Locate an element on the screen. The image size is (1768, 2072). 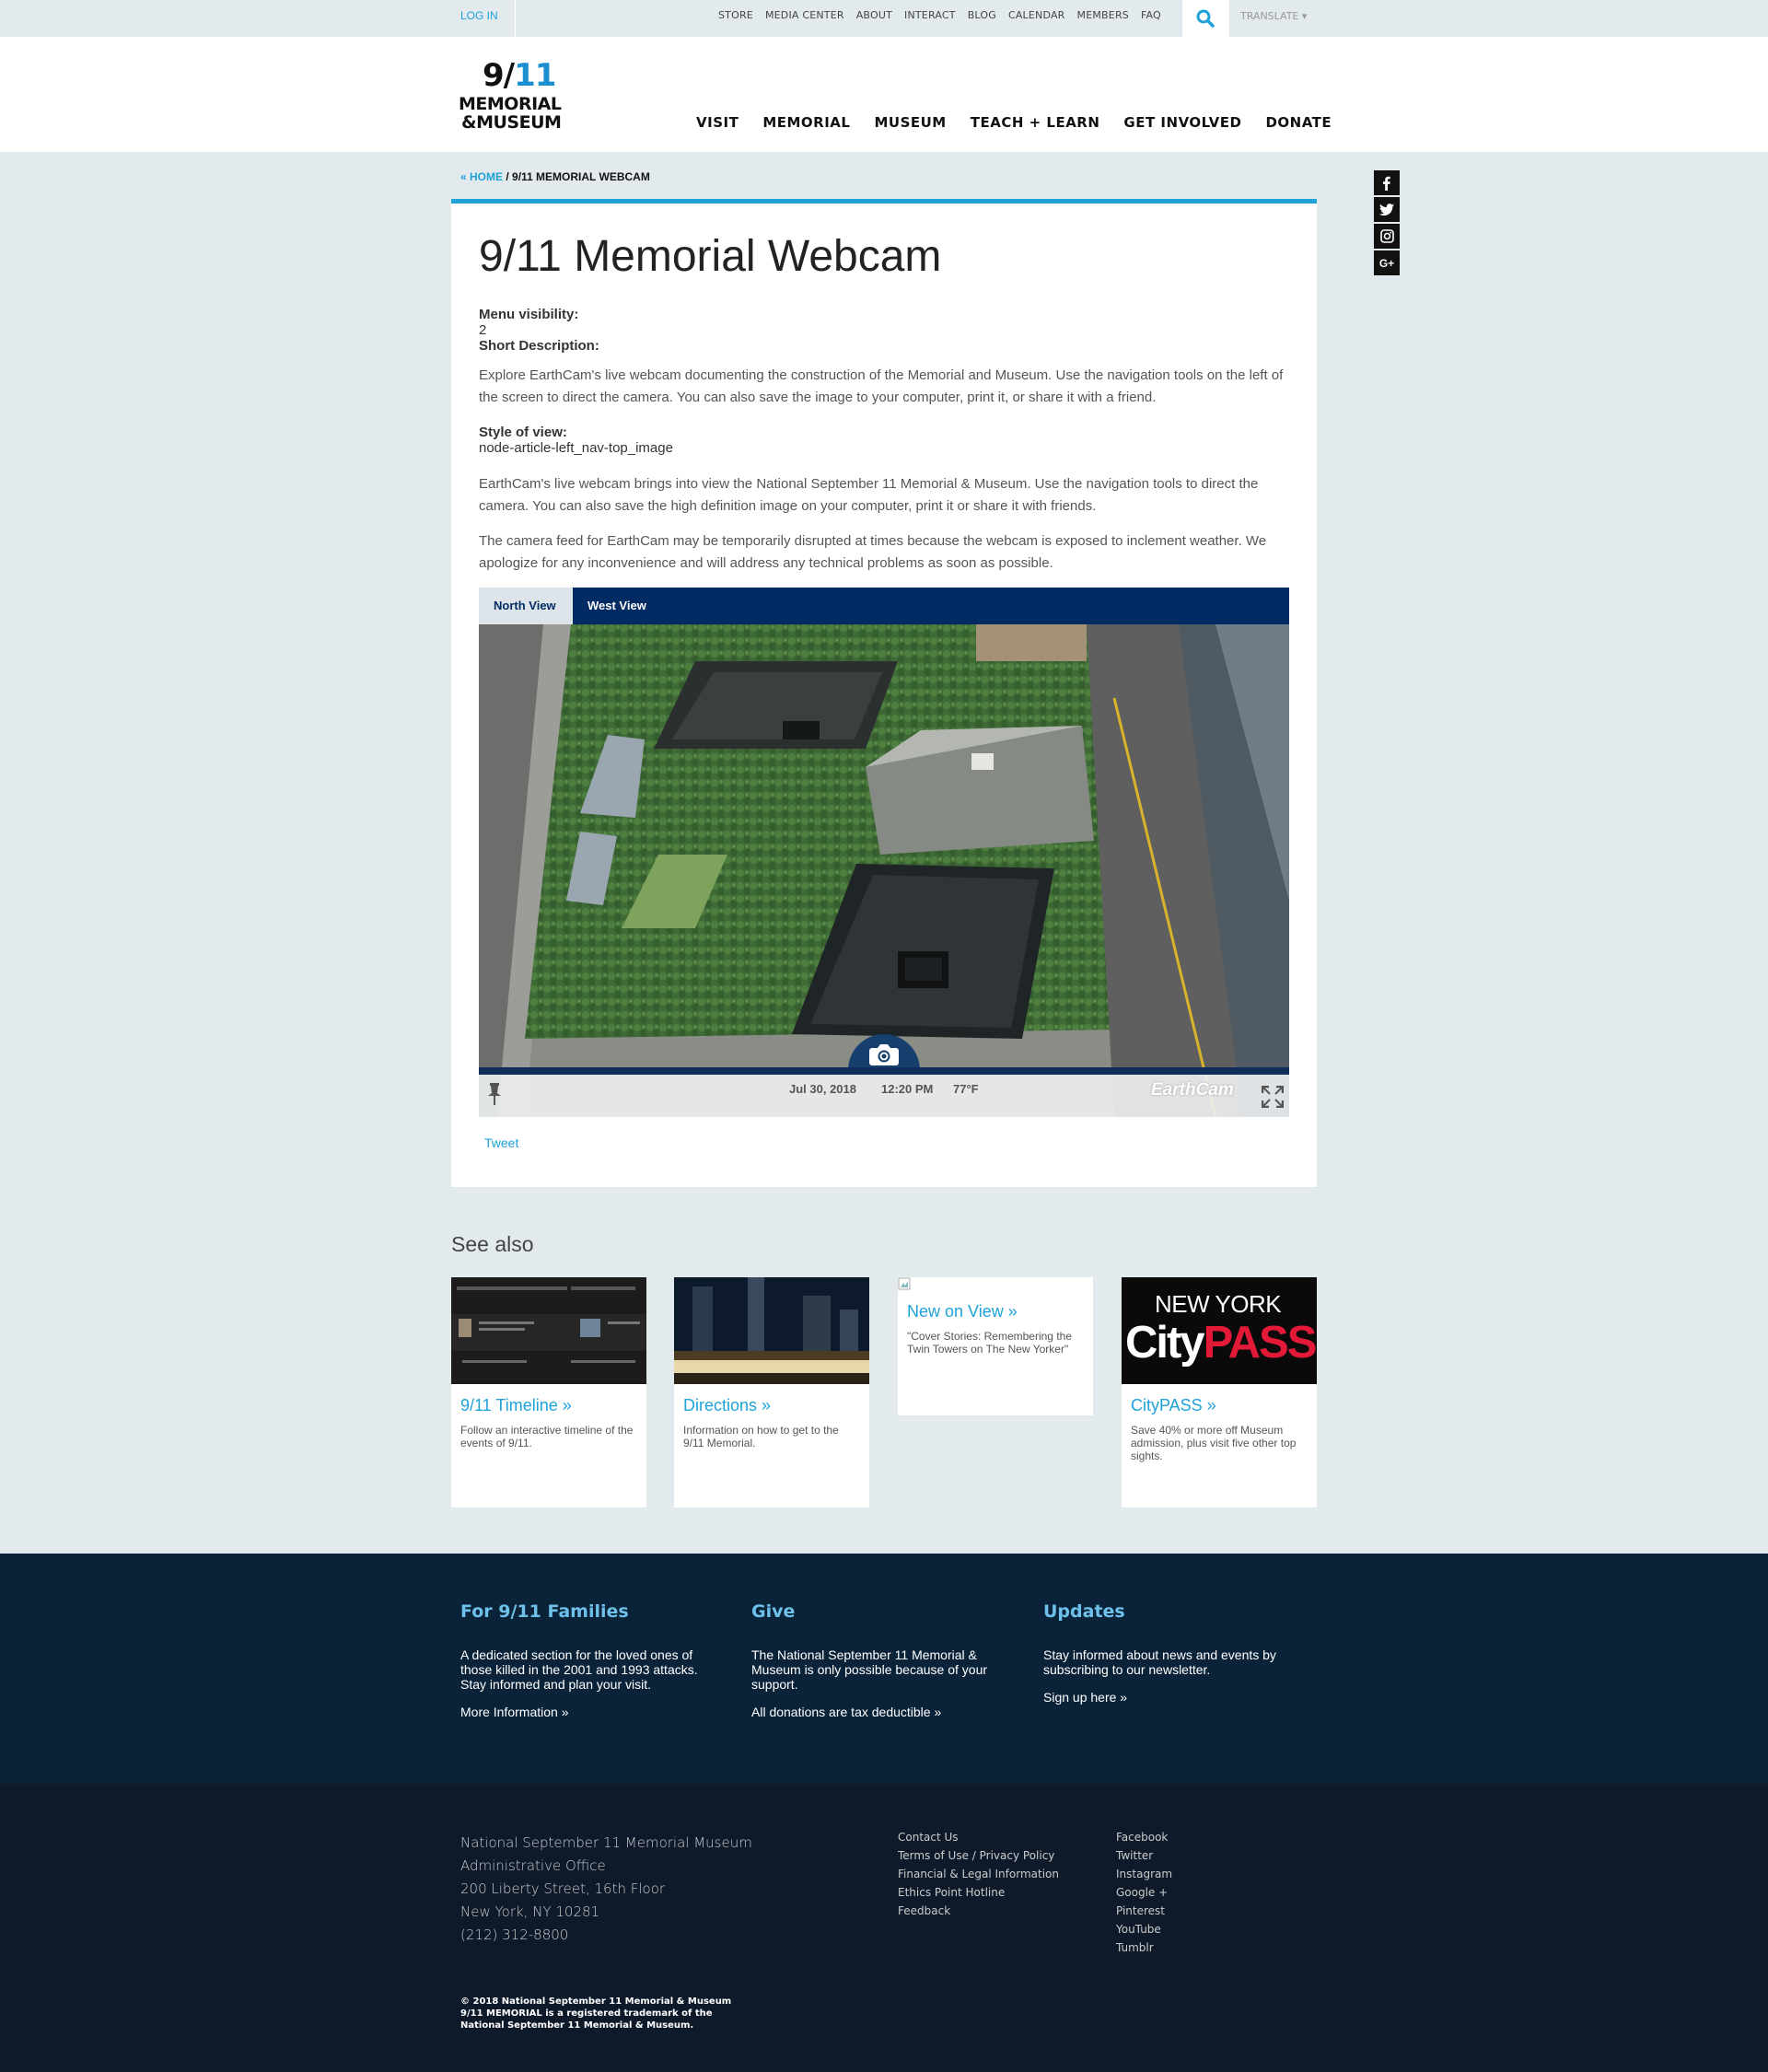
google-plus-share-button: G+ is located at coordinates (1387, 262).